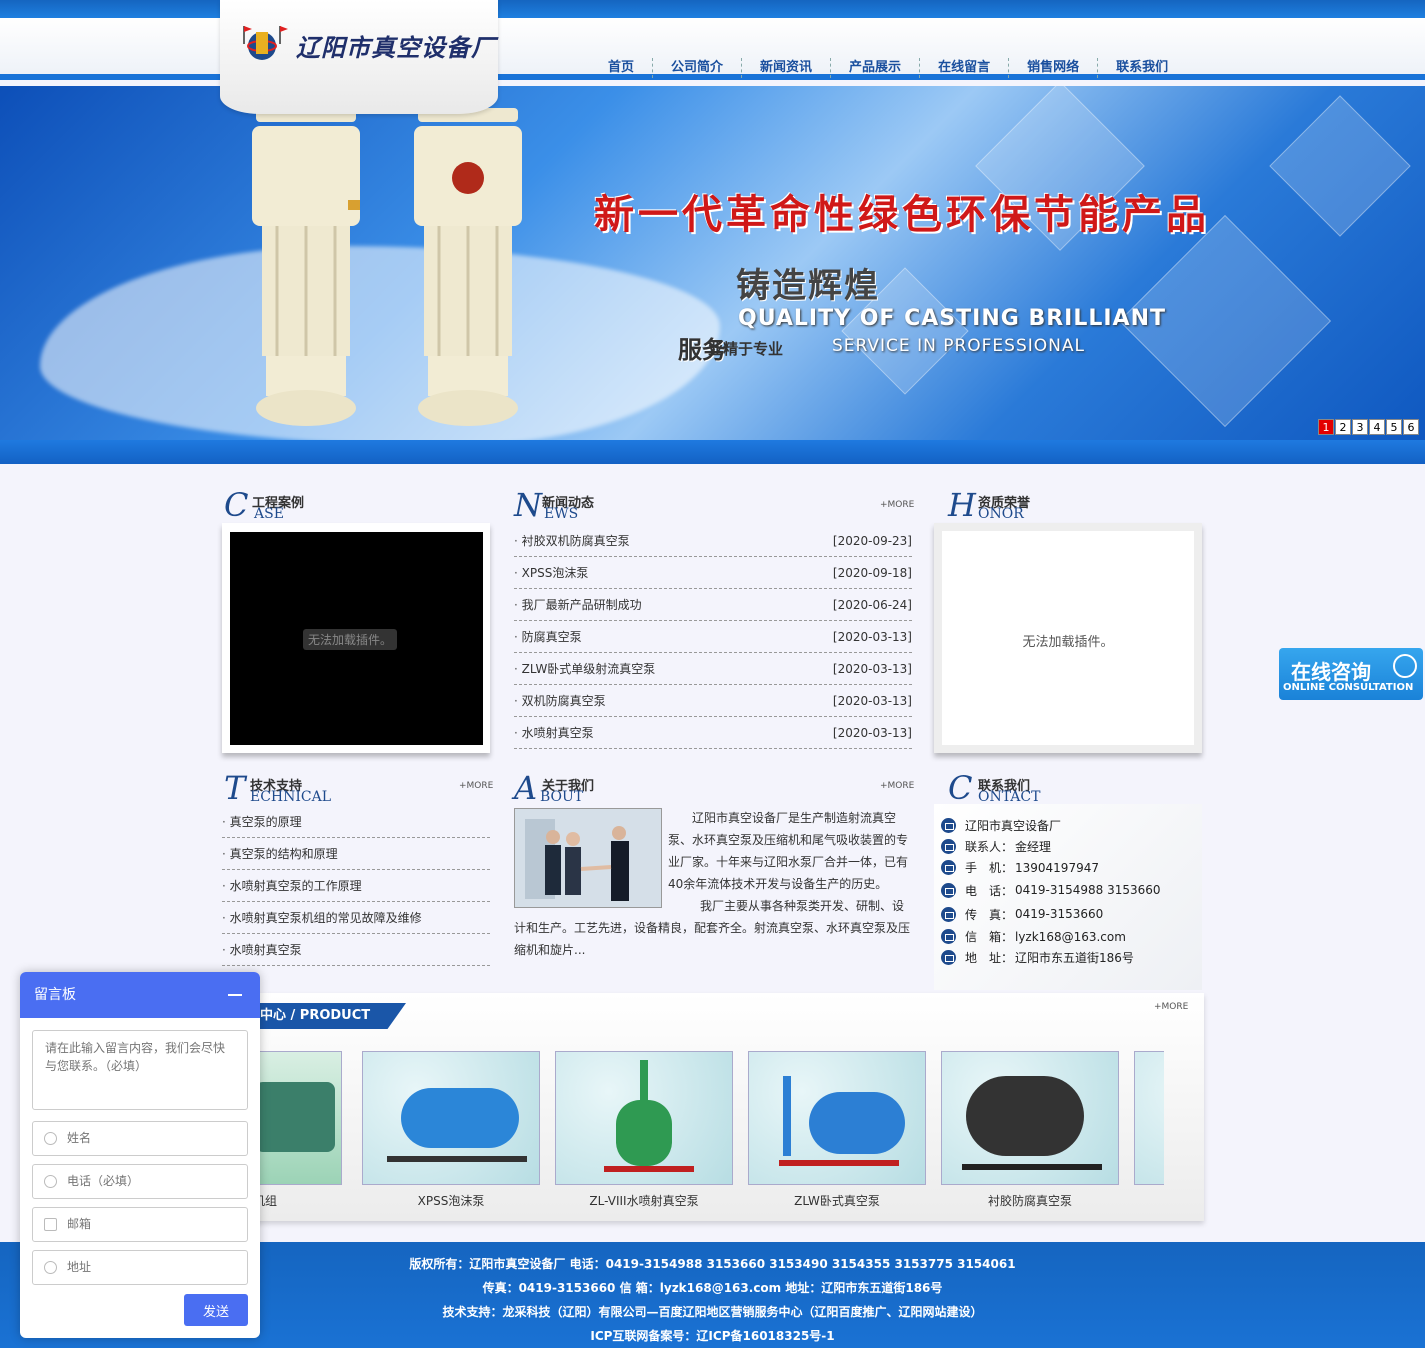 The image size is (1425, 1348). Describe the element at coordinates (356, 638) in the screenshot. I see `case-video-player: 无法加载插件。` at that location.